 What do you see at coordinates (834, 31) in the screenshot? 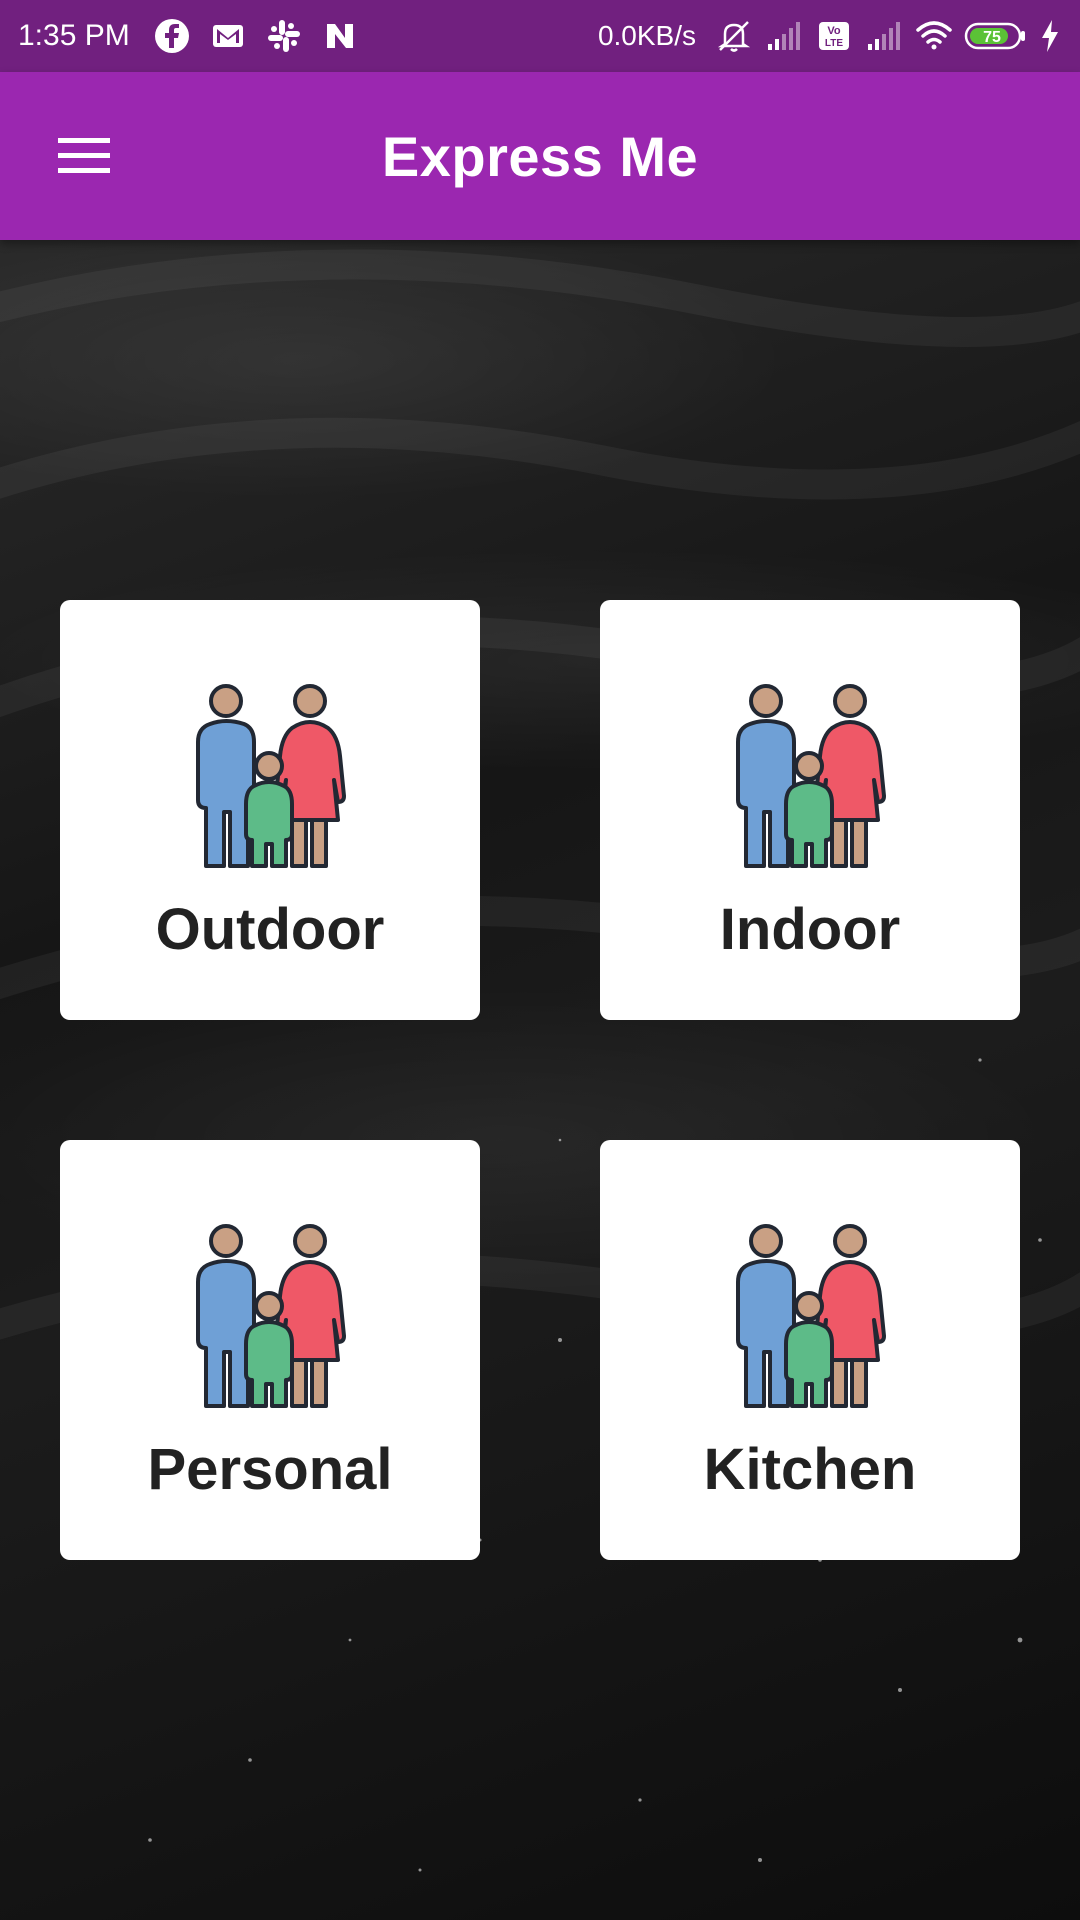
I see `svg-text: Vo` at bounding box center [834, 31].